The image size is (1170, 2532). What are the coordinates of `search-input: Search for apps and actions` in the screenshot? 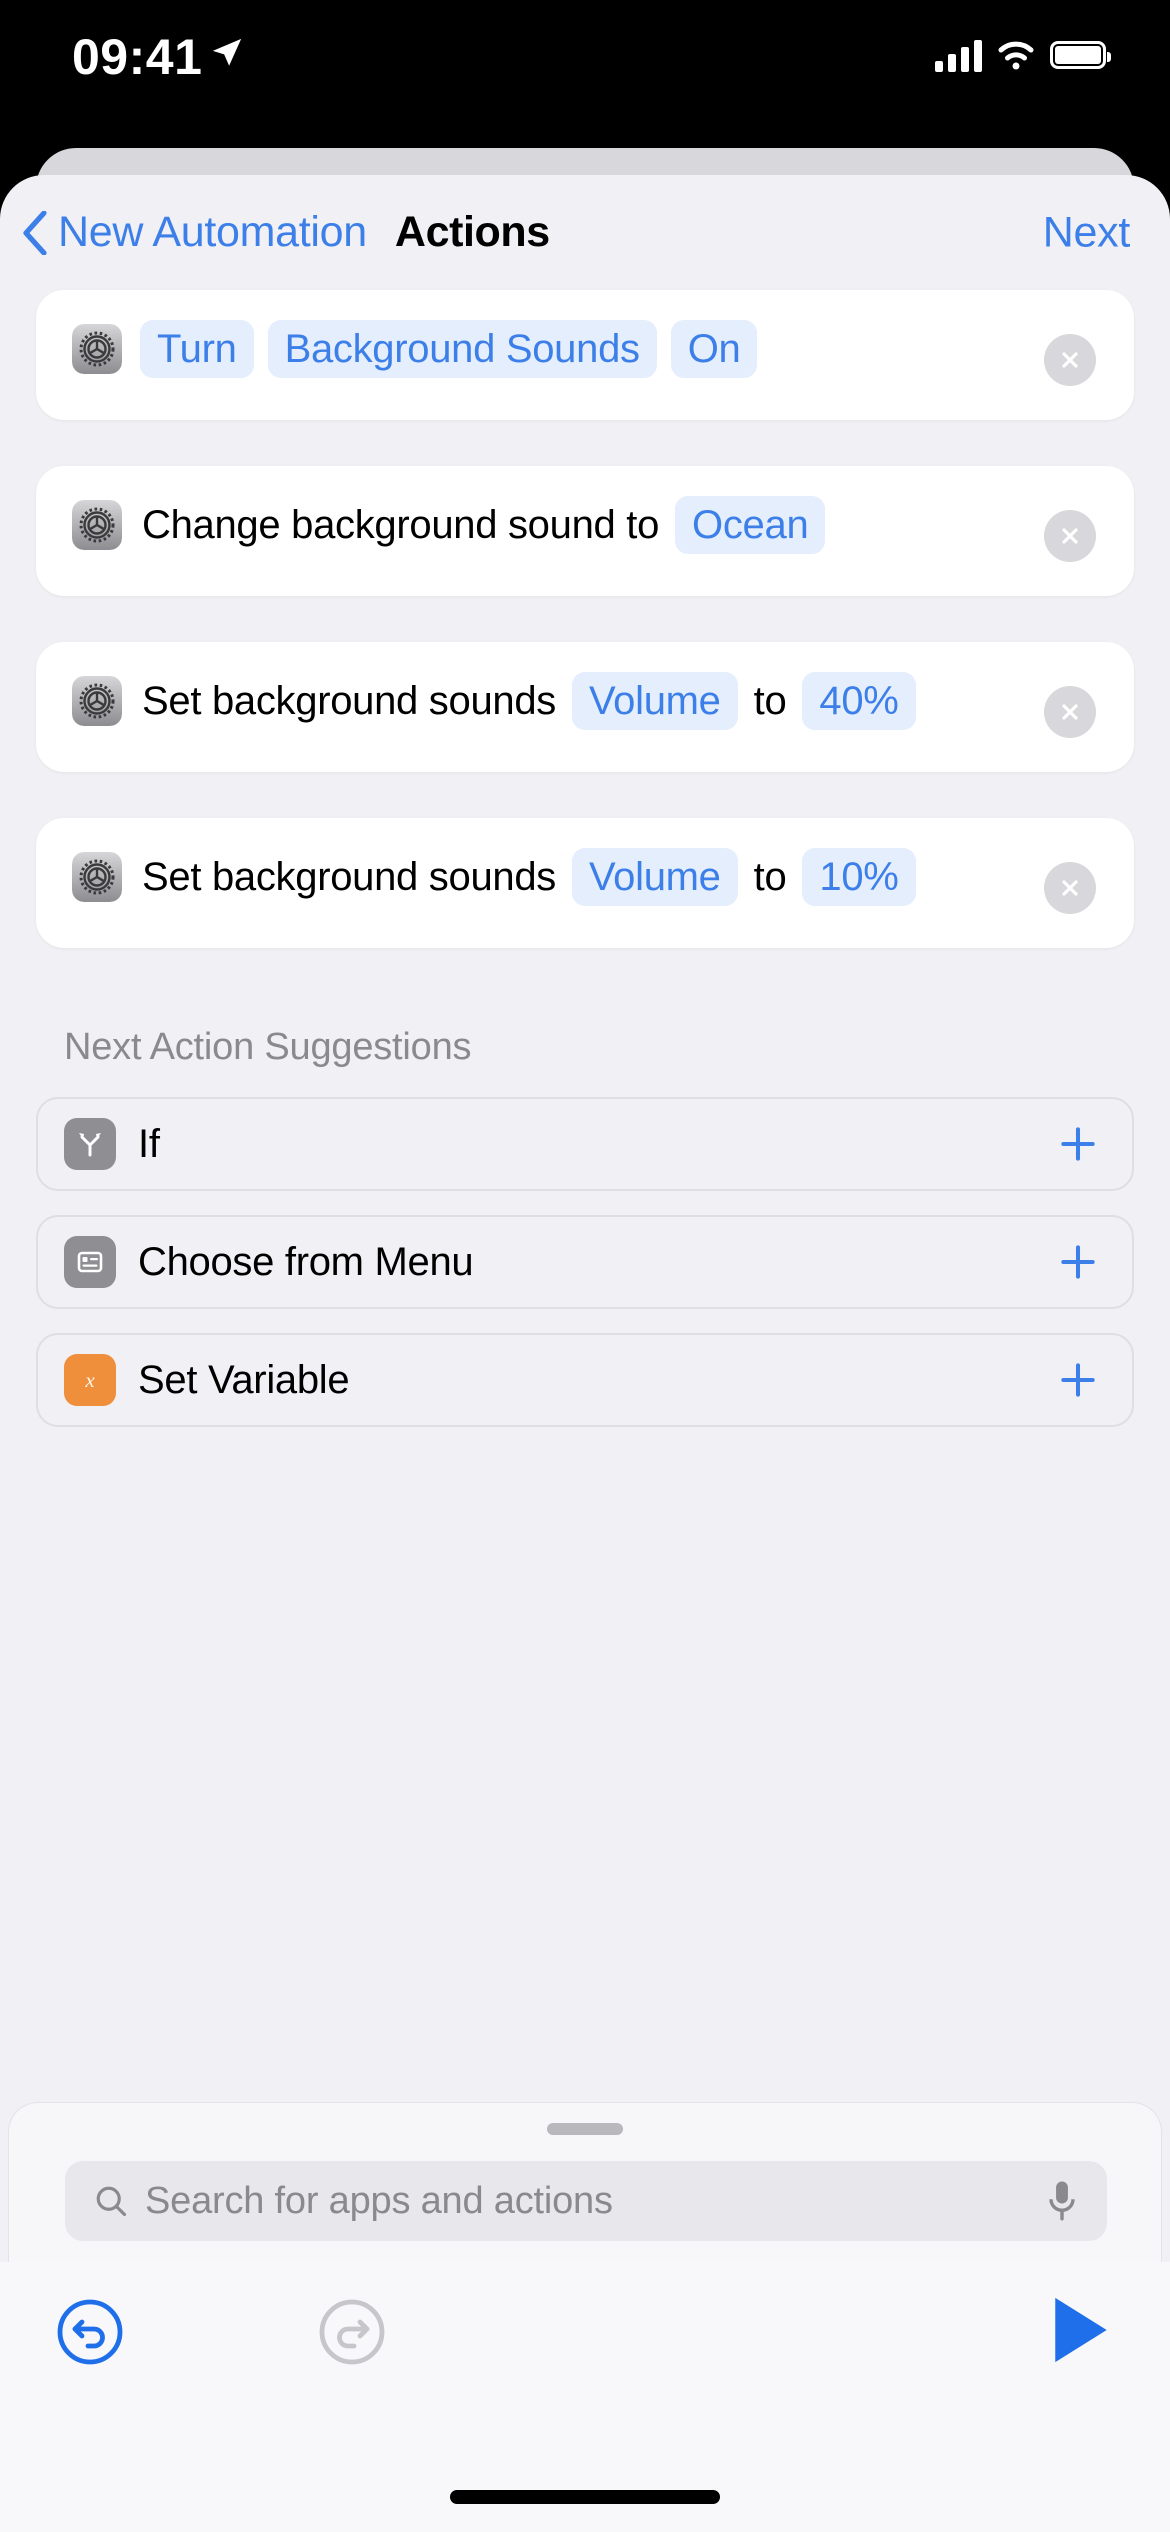 It's located at (586, 2201).